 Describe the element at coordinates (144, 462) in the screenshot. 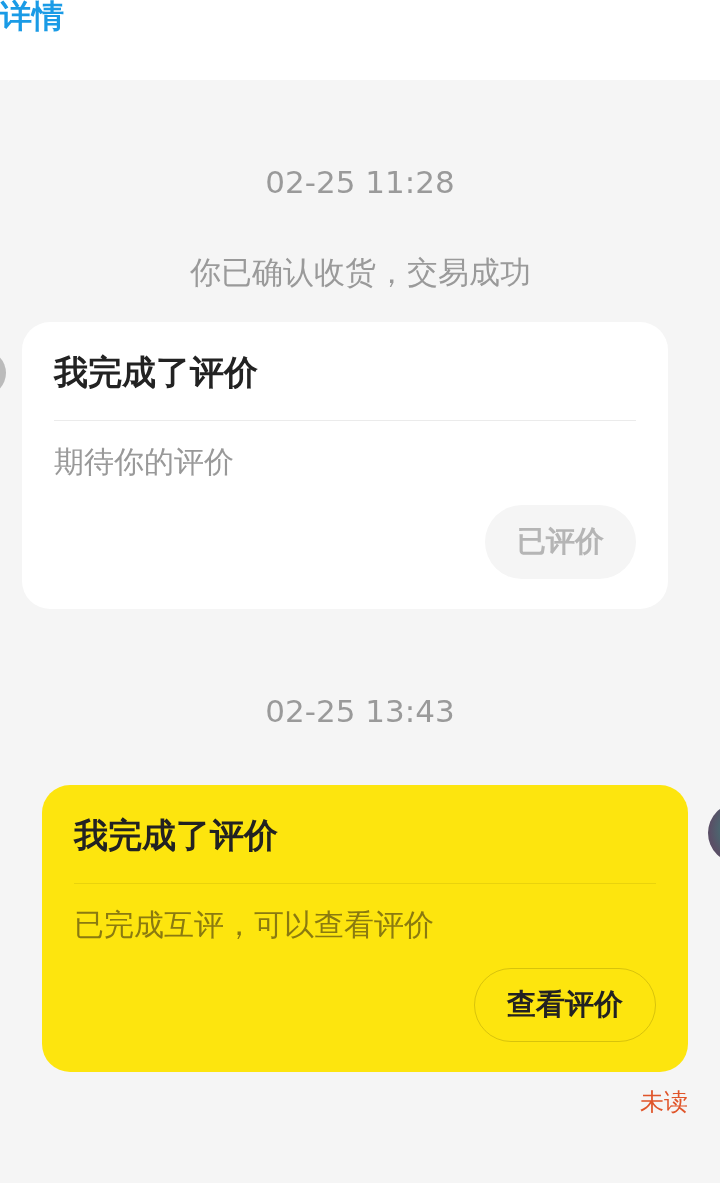

I see `card-text: 期待你的评价` at that location.